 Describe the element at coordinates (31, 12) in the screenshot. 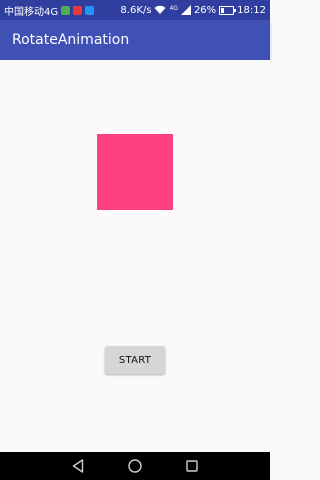

I see `carrier-label: 中国移动4G` at that location.